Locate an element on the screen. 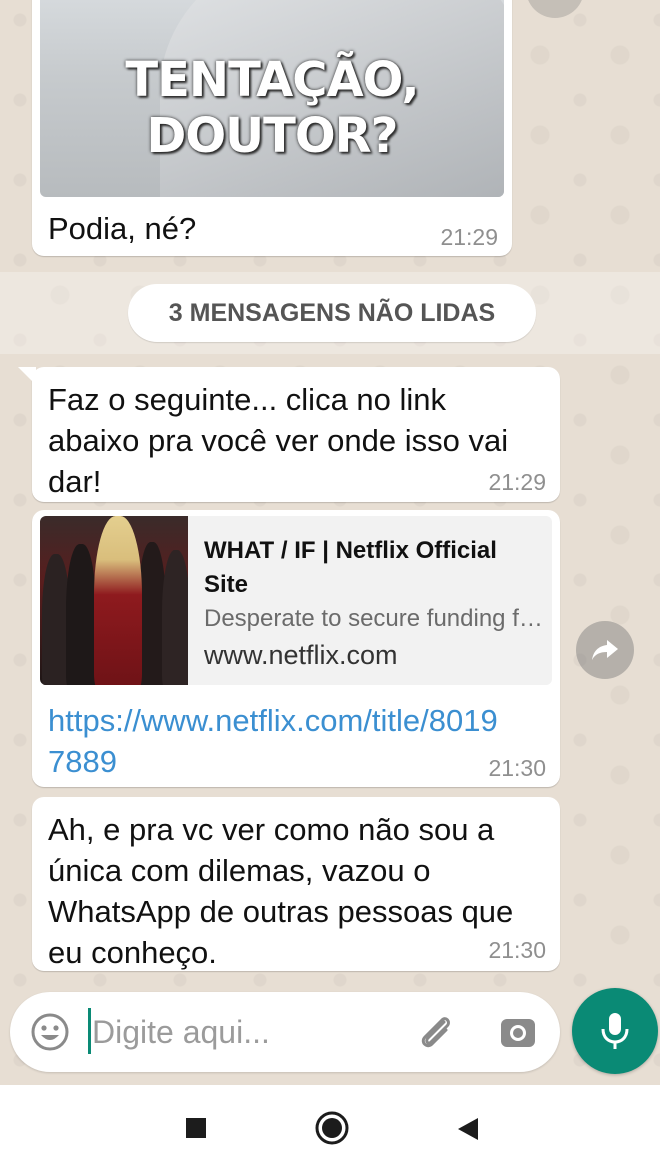 This screenshot has width=660, height=1172. recents-button is located at coordinates (196, 1128).